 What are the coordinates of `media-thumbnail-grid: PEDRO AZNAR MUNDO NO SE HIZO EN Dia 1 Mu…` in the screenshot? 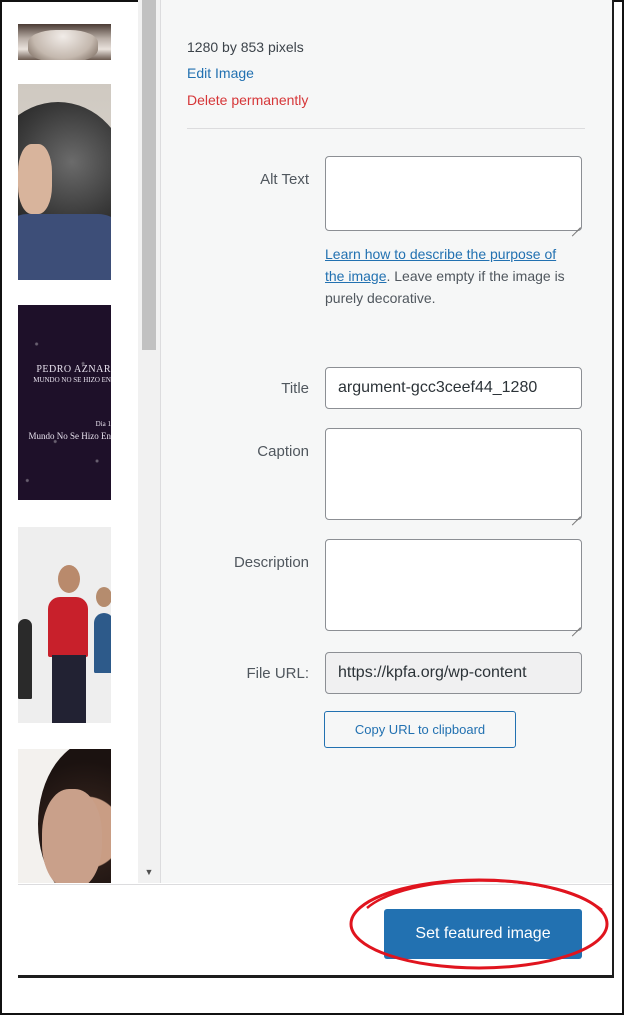 It's located at (64, 441).